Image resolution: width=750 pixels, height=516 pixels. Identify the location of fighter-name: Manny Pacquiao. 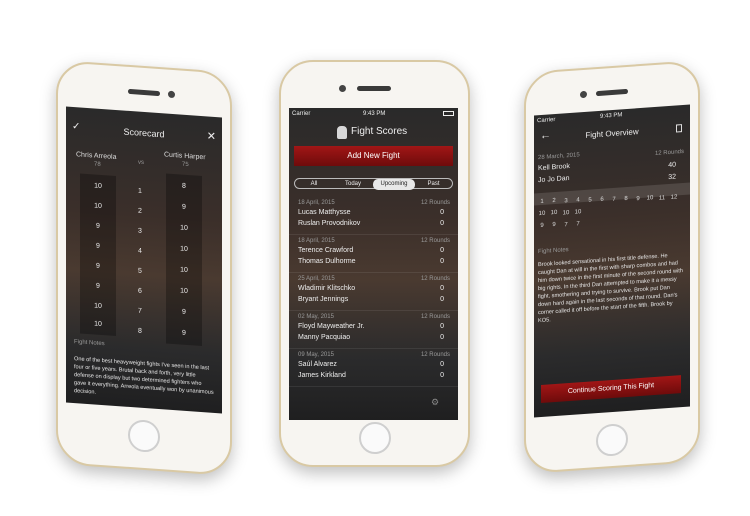
(324, 337).